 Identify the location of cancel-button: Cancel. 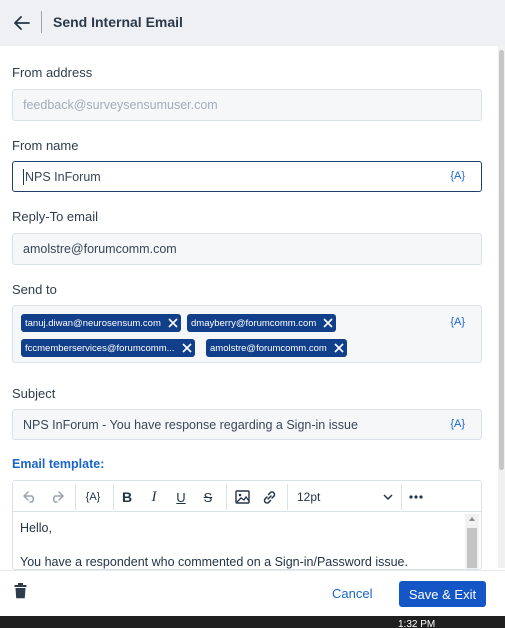
(352, 593).